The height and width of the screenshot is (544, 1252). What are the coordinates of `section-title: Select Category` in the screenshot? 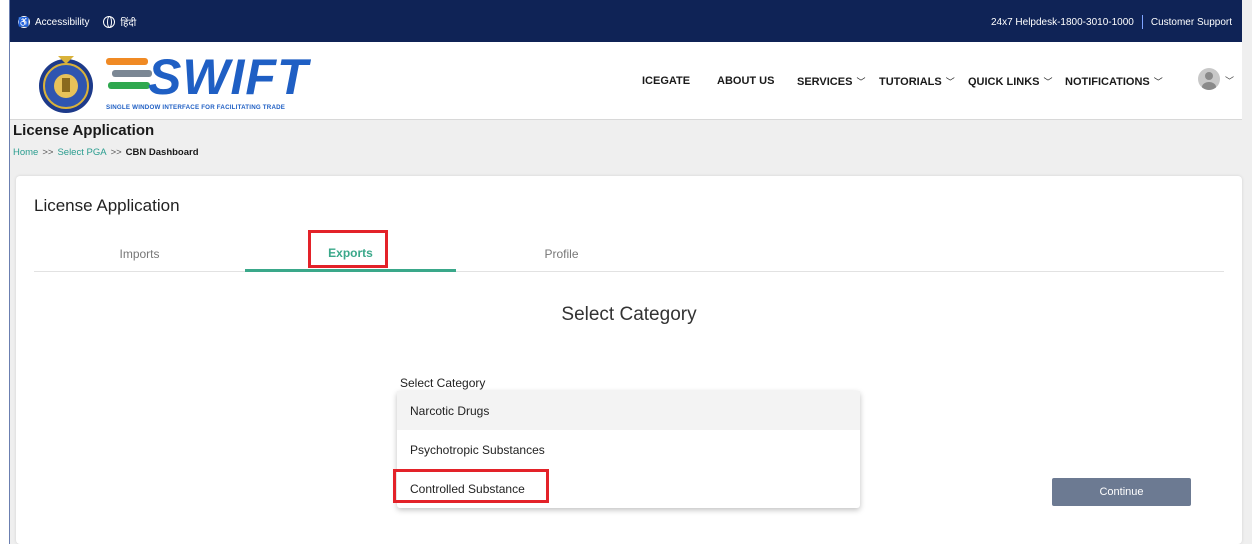 It's located at (629, 314).